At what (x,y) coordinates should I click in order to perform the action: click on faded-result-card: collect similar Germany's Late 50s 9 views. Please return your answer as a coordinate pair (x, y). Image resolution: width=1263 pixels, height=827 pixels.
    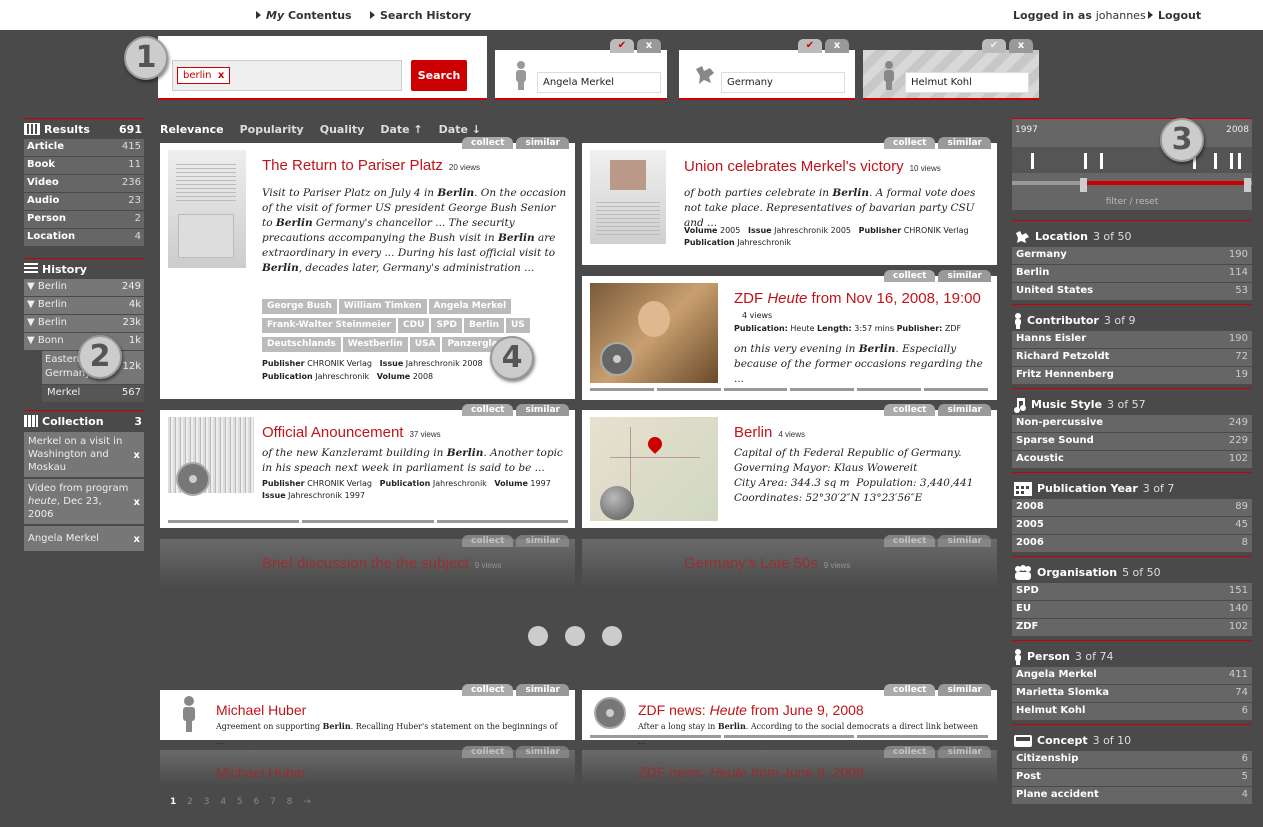
    Looking at the image, I should click on (789, 562).